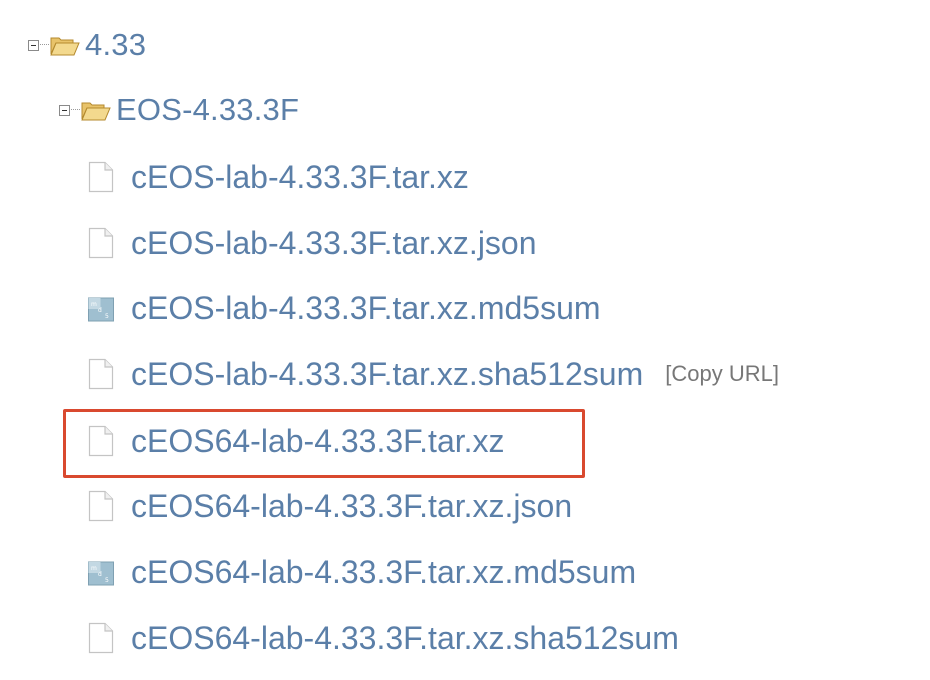 Image resolution: width=930 pixels, height=680 pixels. Describe the element at coordinates (387, 374) in the screenshot. I see `file-link: cEOS-lab-4.33.3F.tar.xz.sha512sum` at that location.